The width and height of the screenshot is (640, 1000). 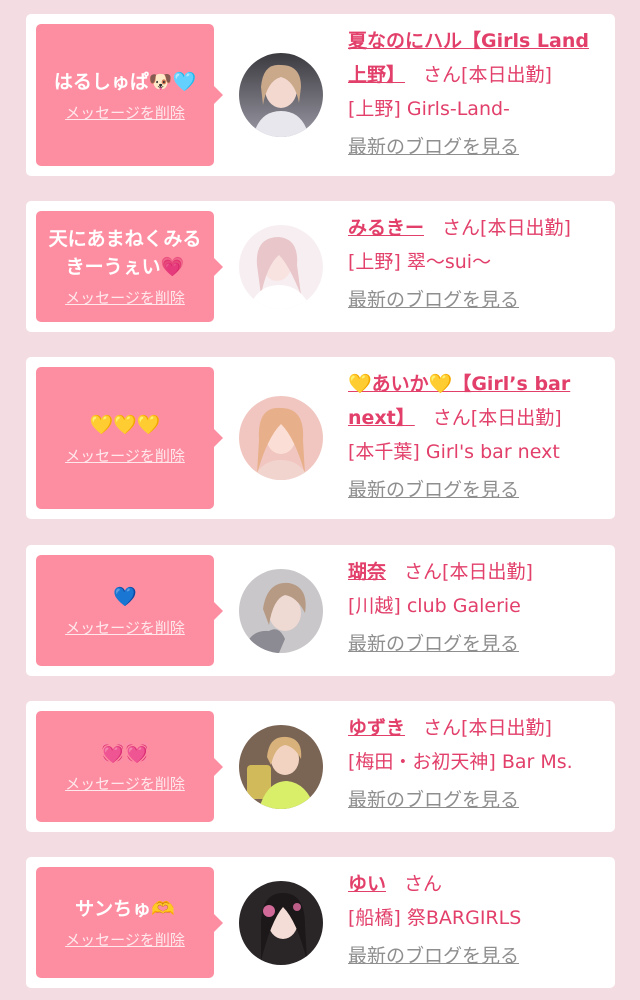 I want to click on profile-name-link: みるきー, so click(x=386, y=228).